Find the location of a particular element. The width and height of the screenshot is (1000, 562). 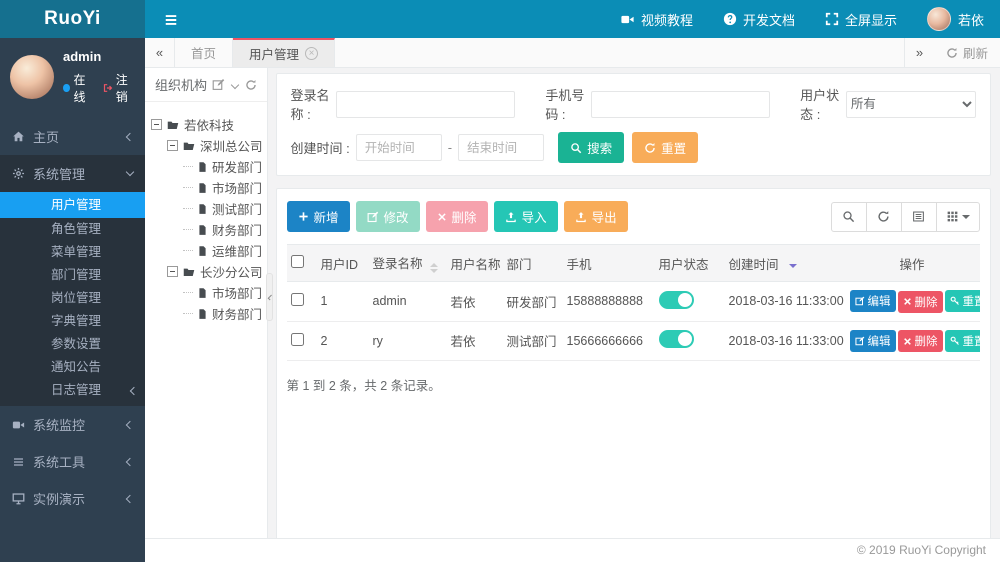

detail-view-button is located at coordinates (918, 216).